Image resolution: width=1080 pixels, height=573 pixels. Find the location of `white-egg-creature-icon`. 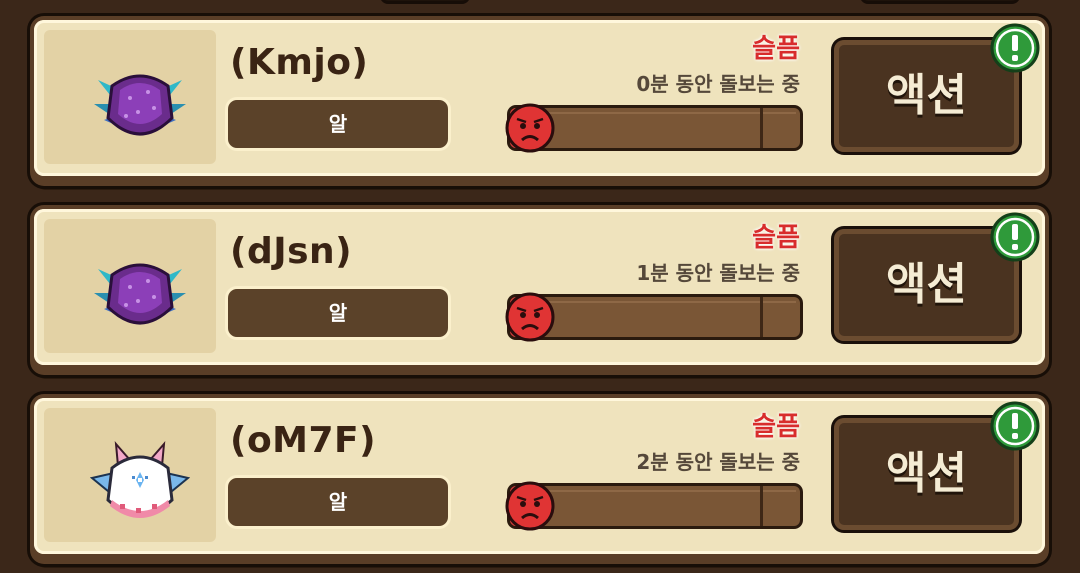

white-egg-creature-icon is located at coordinates (140, 479).